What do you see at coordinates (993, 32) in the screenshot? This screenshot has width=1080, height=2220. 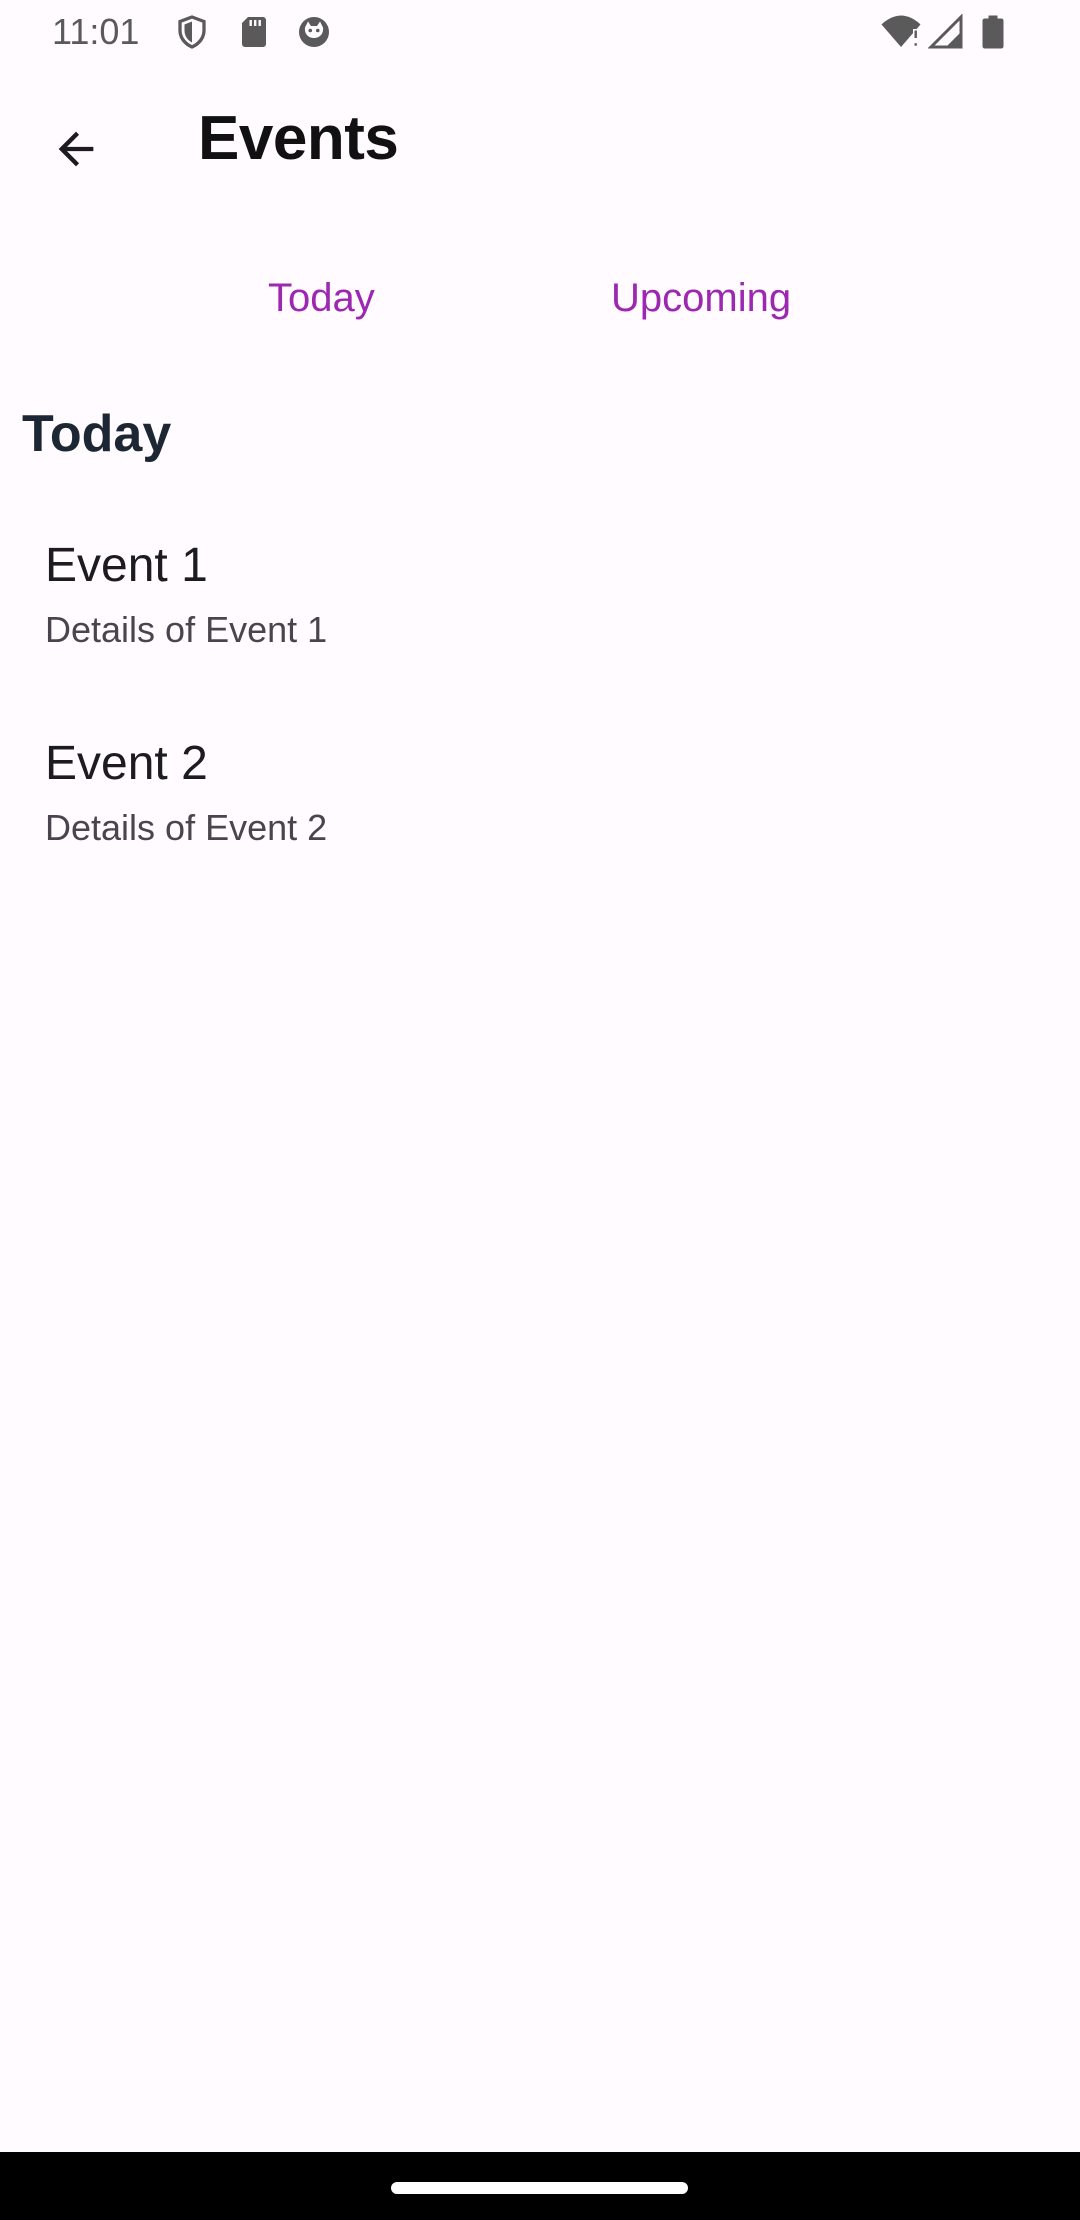 I see `battery-icon` at bounding box center [993, 32].